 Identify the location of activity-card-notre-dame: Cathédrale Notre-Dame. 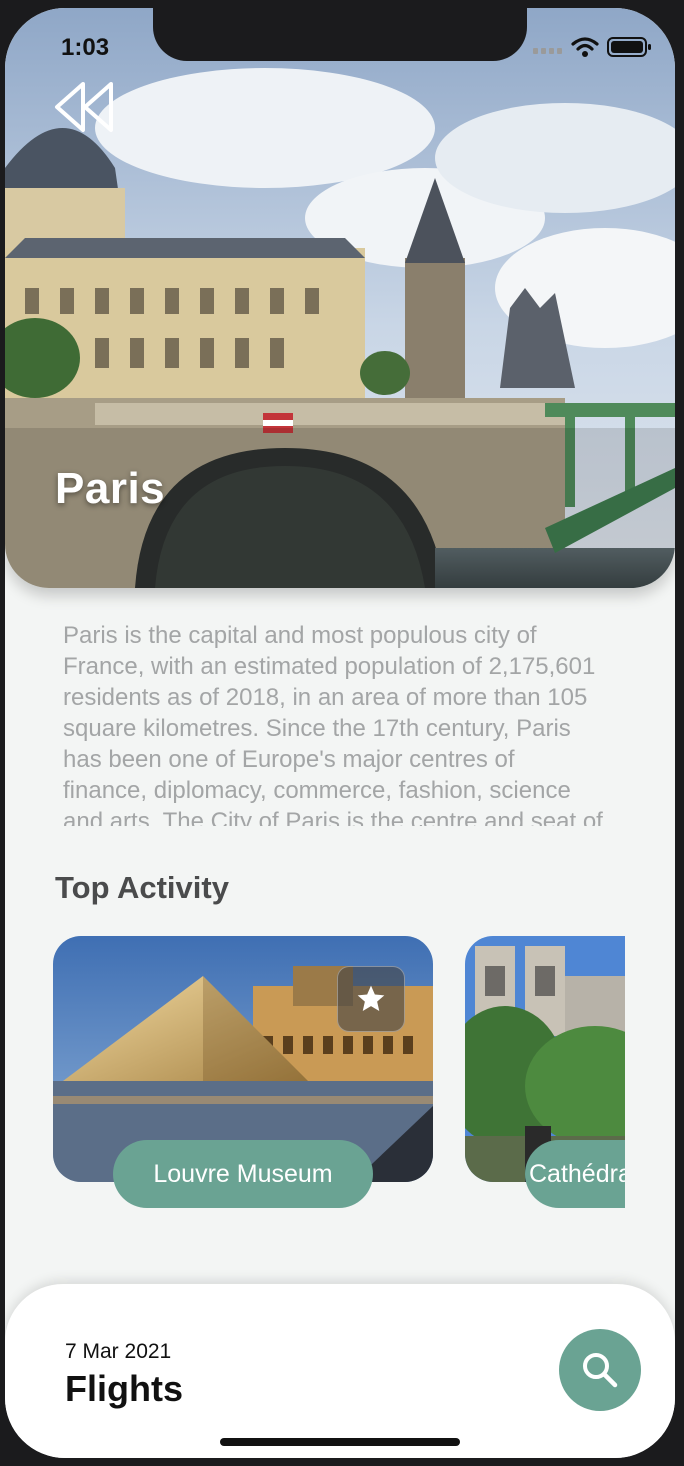
(545, 1074).